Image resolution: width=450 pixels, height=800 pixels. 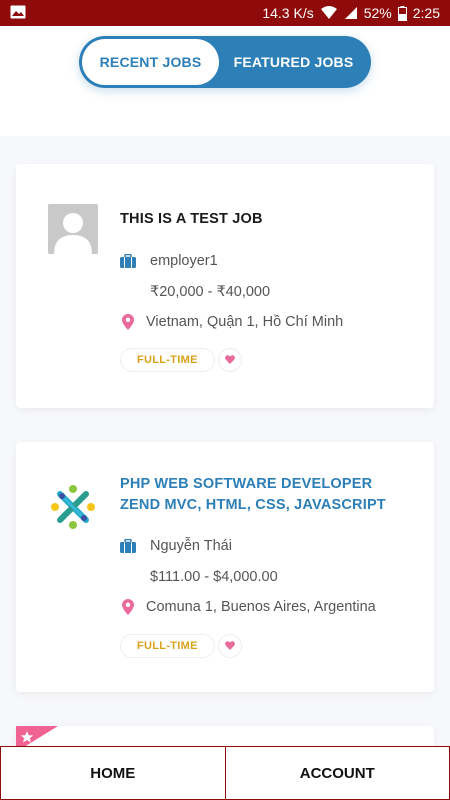 What do you see at coordinates (377, 13) in the screenshot?
I see `battery-level: 52%` at bounding box center [377, 13].